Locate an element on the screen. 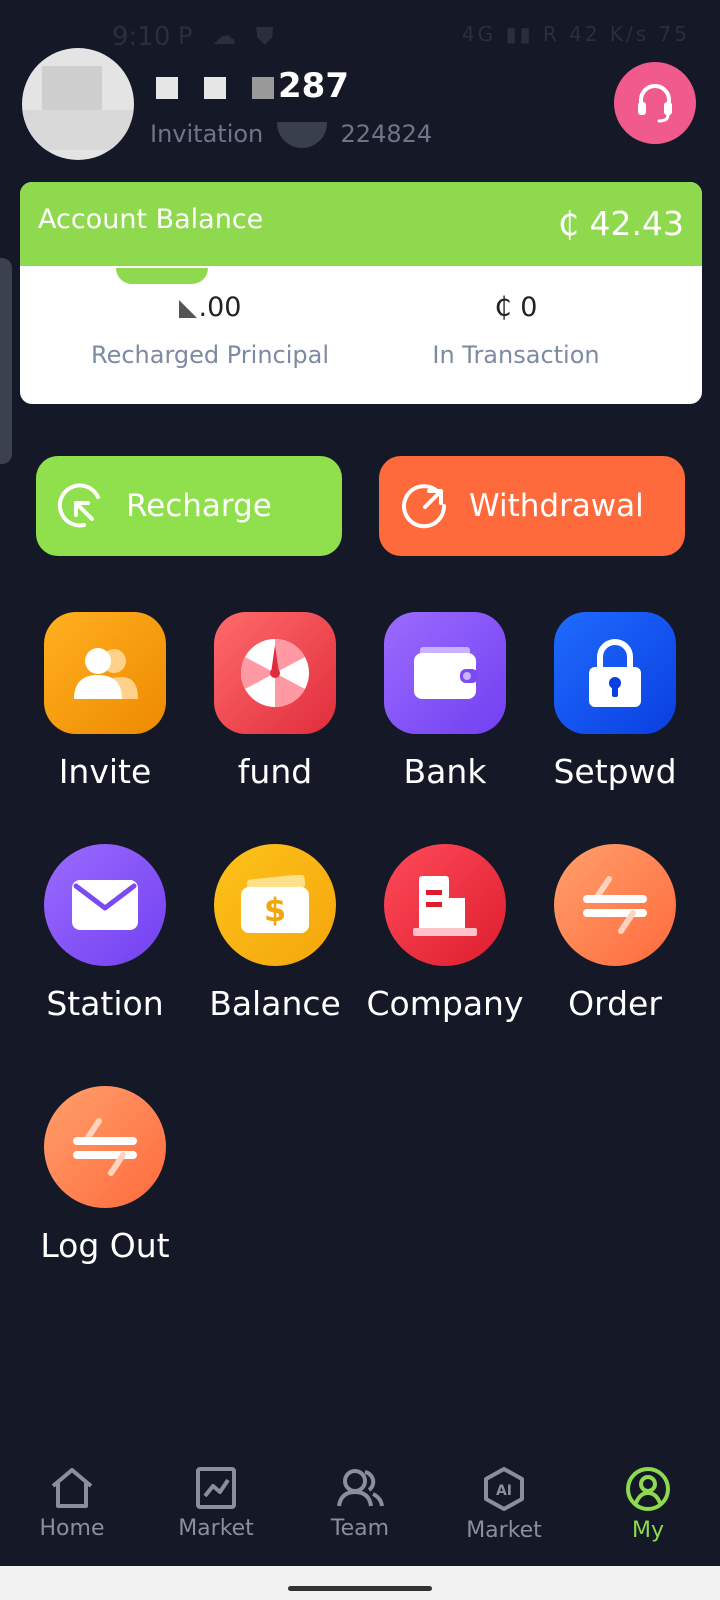  grid-item-fund: fund is located at coordinates (275, 701).